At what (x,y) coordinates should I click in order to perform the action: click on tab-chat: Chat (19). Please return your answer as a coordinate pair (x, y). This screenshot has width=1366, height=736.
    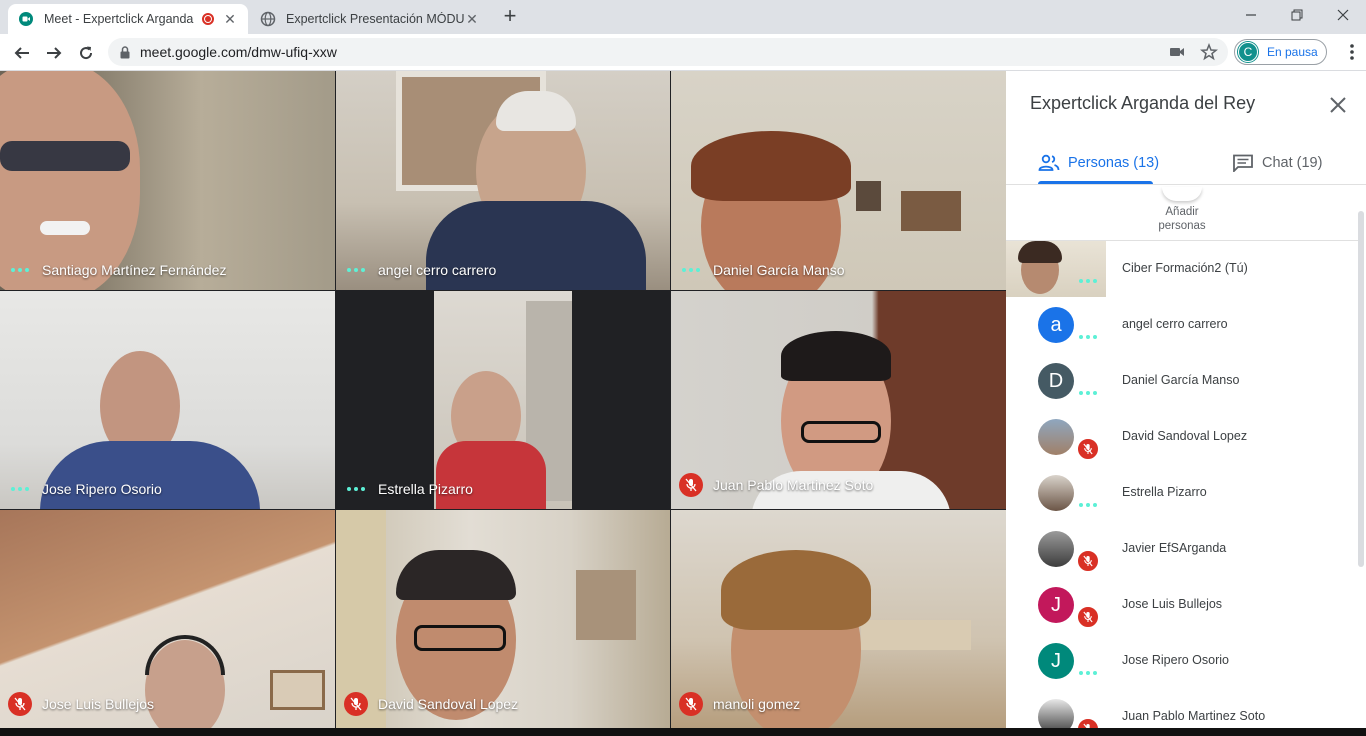
    Looking at the image, I should click on (1277, 163).